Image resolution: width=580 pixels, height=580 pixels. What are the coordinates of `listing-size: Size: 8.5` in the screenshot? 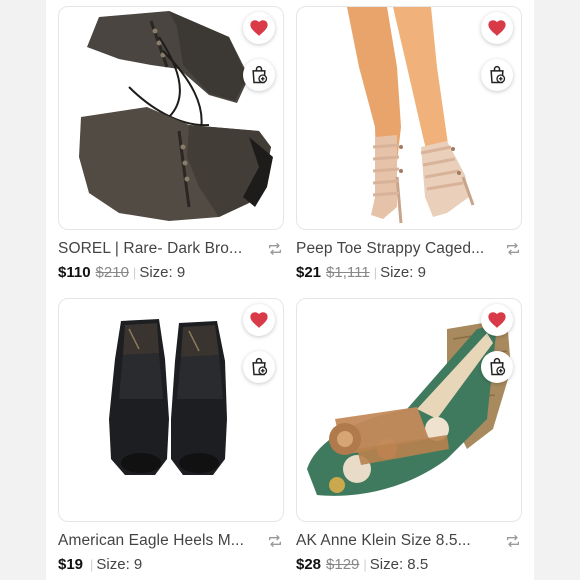 It's located at (399, 564).